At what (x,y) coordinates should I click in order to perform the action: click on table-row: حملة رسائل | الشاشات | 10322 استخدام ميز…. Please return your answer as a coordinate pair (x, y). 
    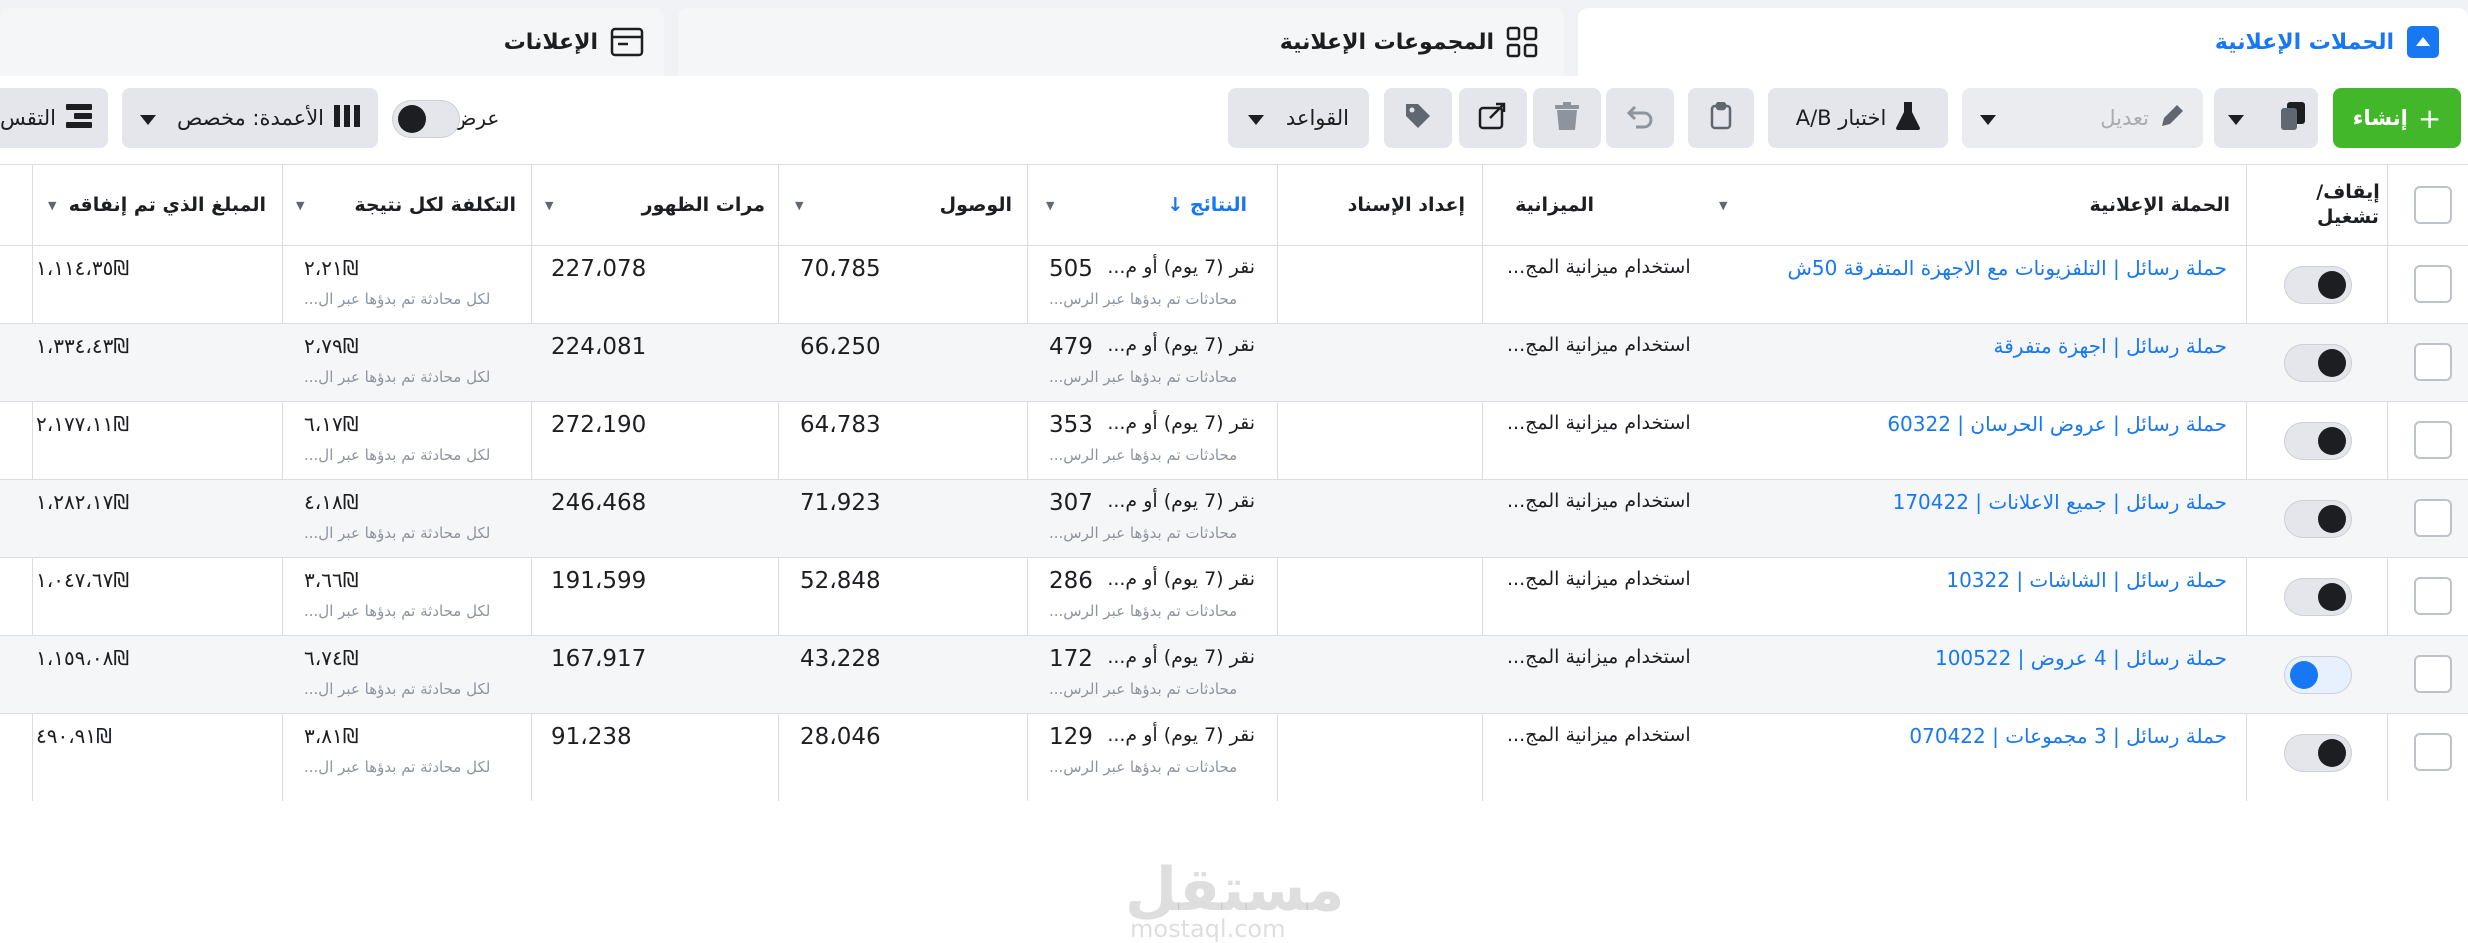
    Looking at the image, I should click on (1234, 596).